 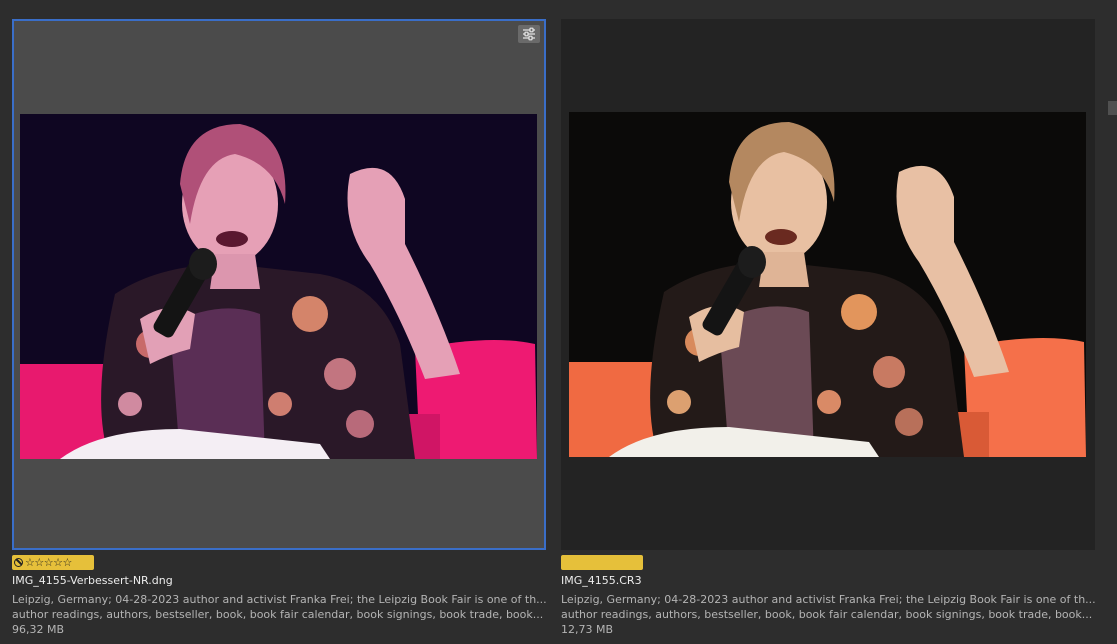 I want to click on file-name: IMG_4155-Verbessert-NR.dng, so click(x=92, y=580).